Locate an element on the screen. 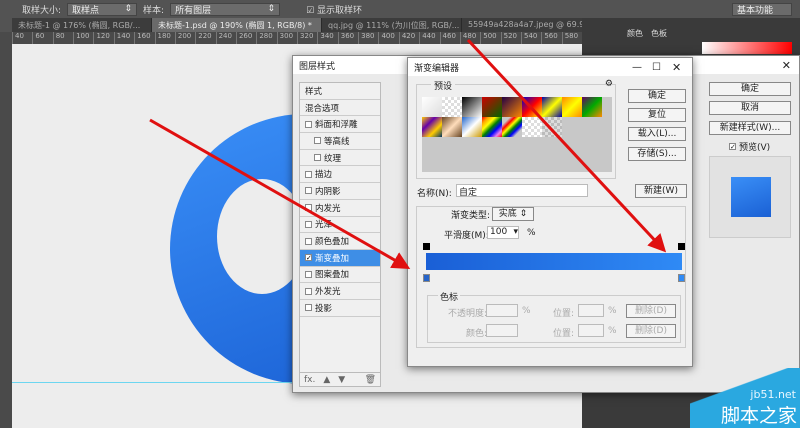 The image size is (800, 428). red-arrow-right is located at coordinates (566, 145).